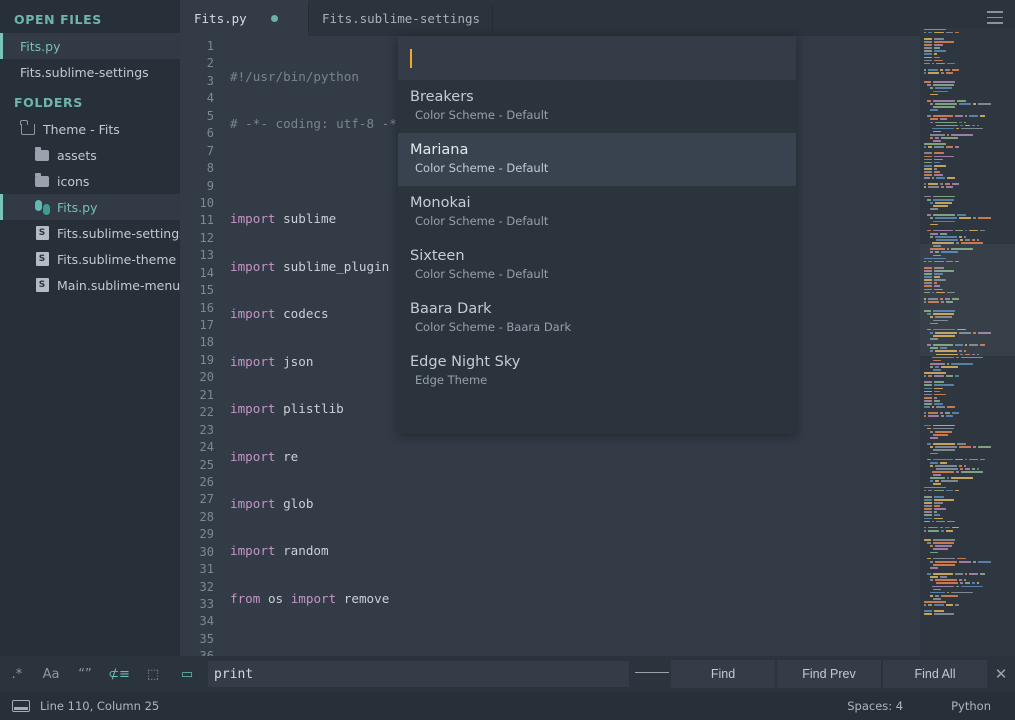 The width and height of the screenshot is (1015, 720). Describe the element at coordinates (875, 706) in the screenshot. I see `indentation-status: Spaces: 4` at that location.